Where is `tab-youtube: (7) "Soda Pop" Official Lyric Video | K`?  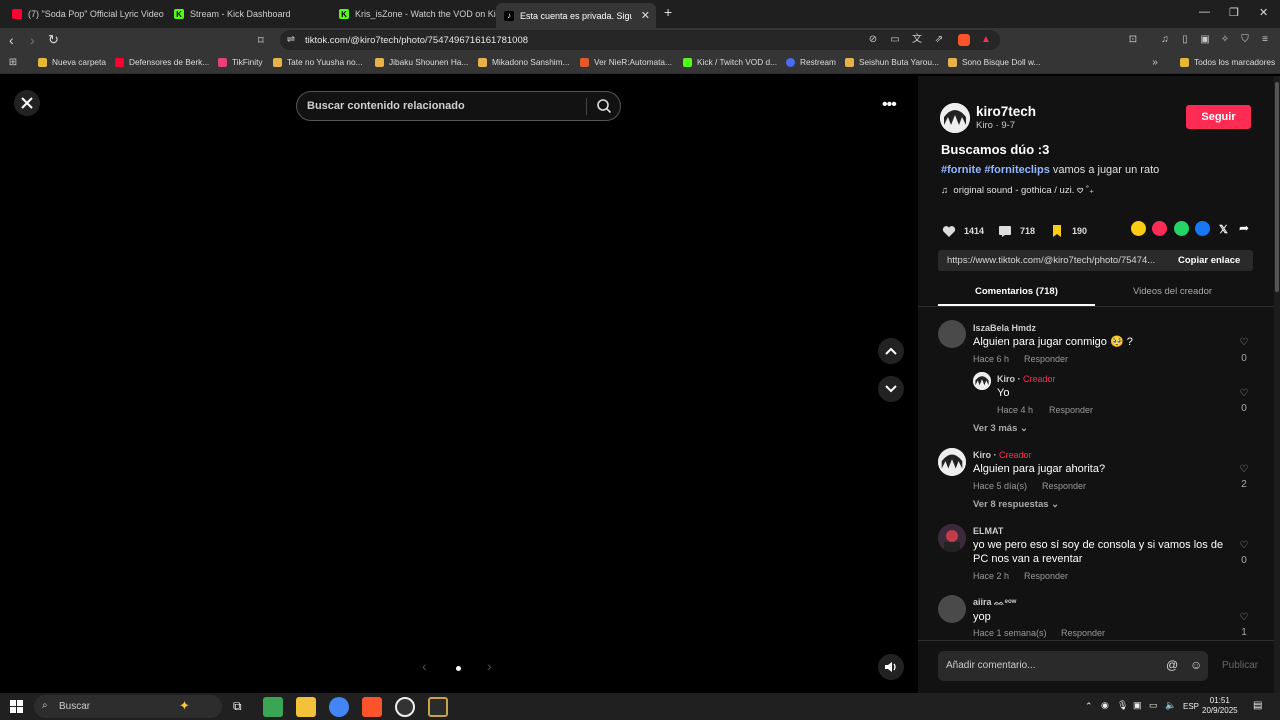
tab-youtube: (7) "Soda Pop" Official Lyric Video | K is located at coordinates (84, 14).